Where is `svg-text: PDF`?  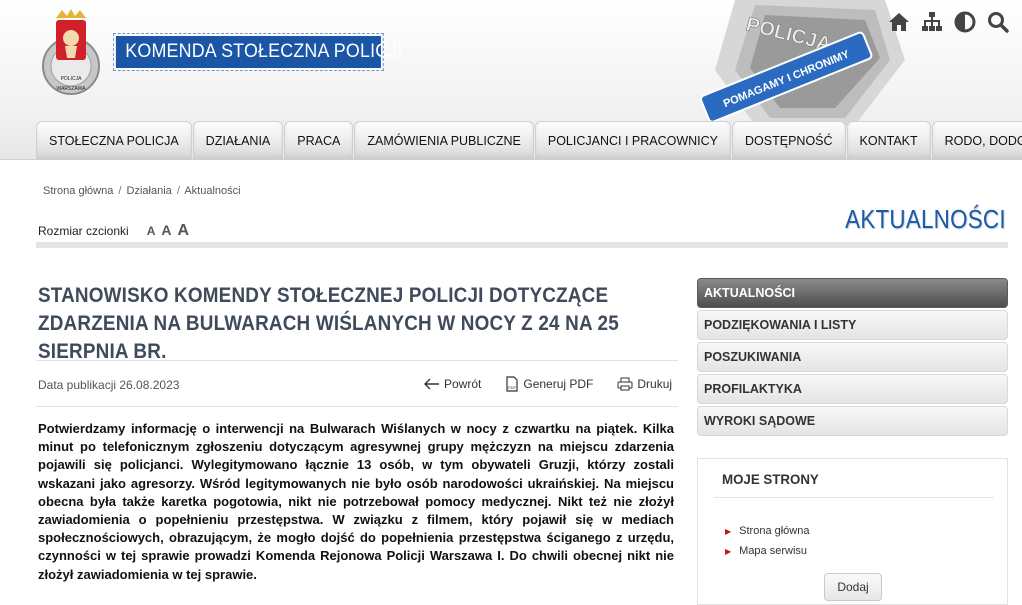 svg-text: PDF is located at coordinates (512, 387).